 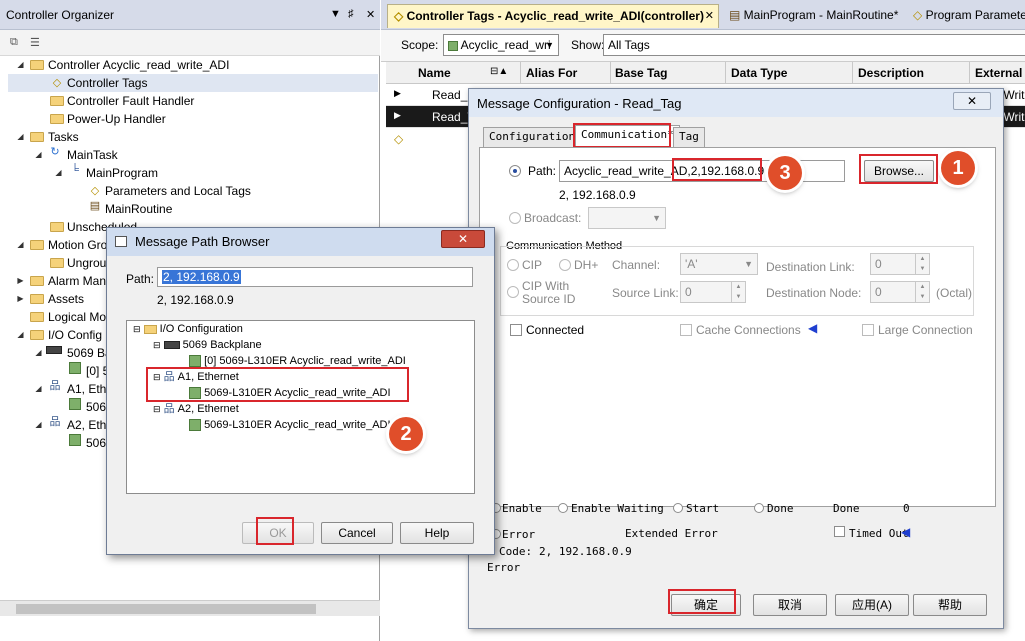 What do you see at coordinates (878, 264) in the screenshot?
I see `destination-link-value: 0` at bounding box center [878, 264].